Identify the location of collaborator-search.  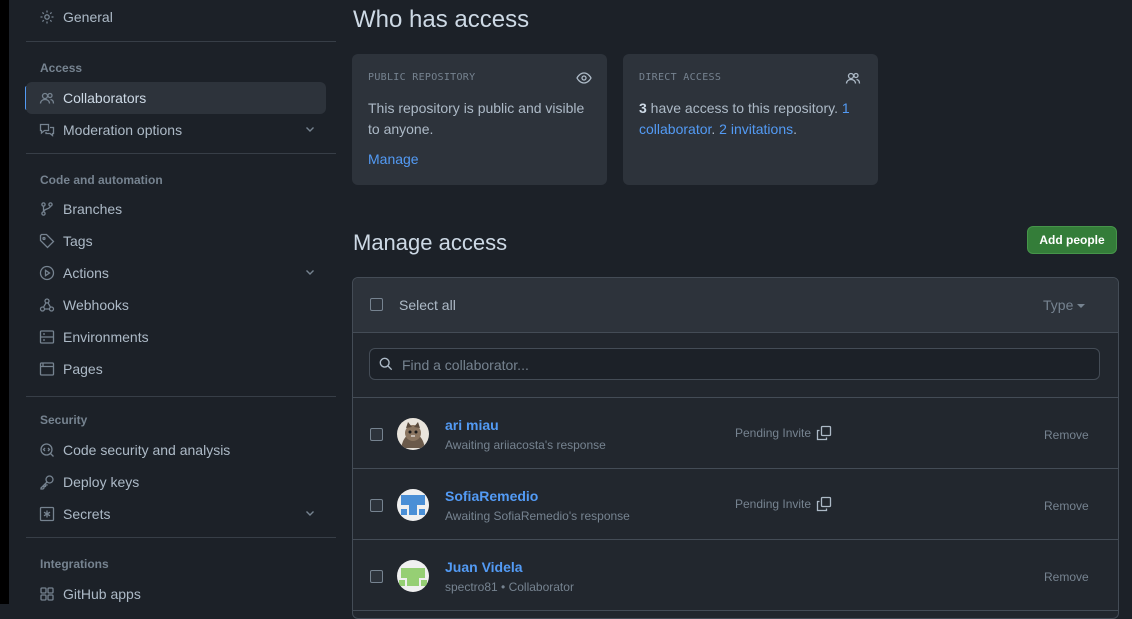
(734, 364).